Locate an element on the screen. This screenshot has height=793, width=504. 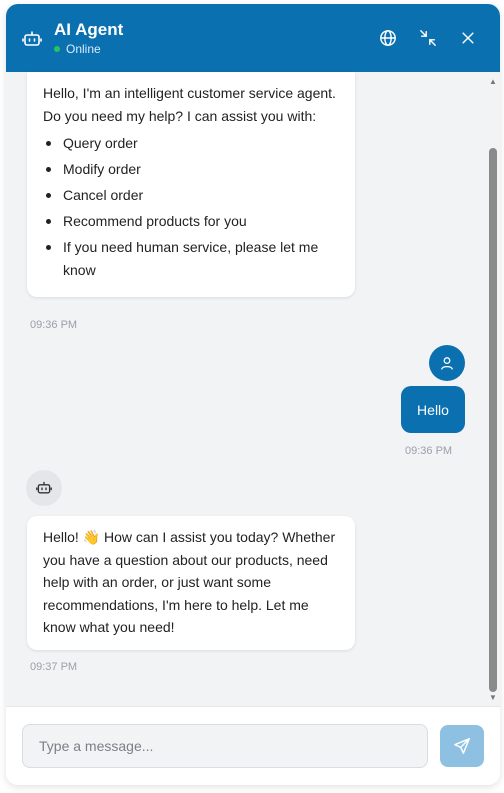
globe-icon is located at coordinates (388, 38).